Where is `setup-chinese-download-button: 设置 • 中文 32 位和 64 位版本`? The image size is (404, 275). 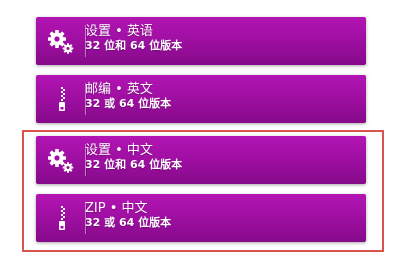 setup-chinese-download-button: 设置 • 中文 32 位和 64 位版本 is located at coordinates (201, 160).